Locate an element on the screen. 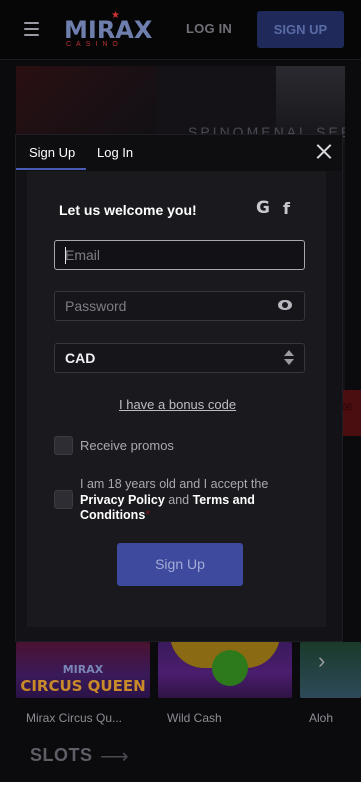  game-tile: MIRAX CIRCUS QUEEN is located at coordinates (83, 670).